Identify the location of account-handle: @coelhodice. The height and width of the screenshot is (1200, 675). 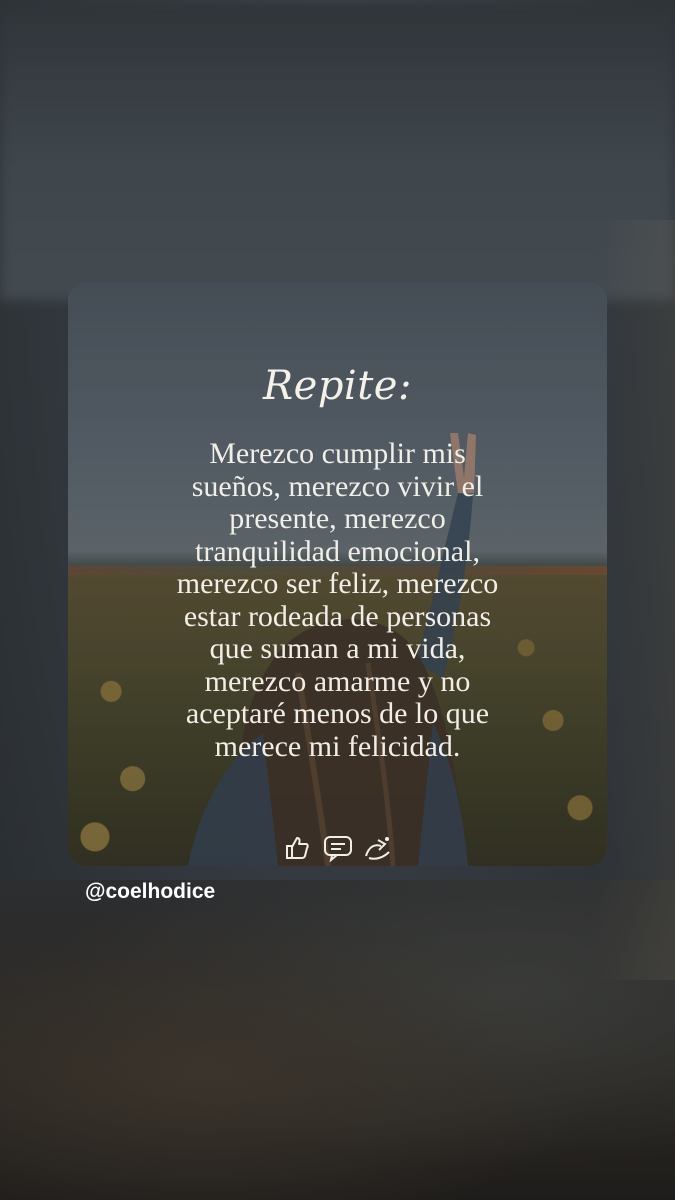
(150, 892).